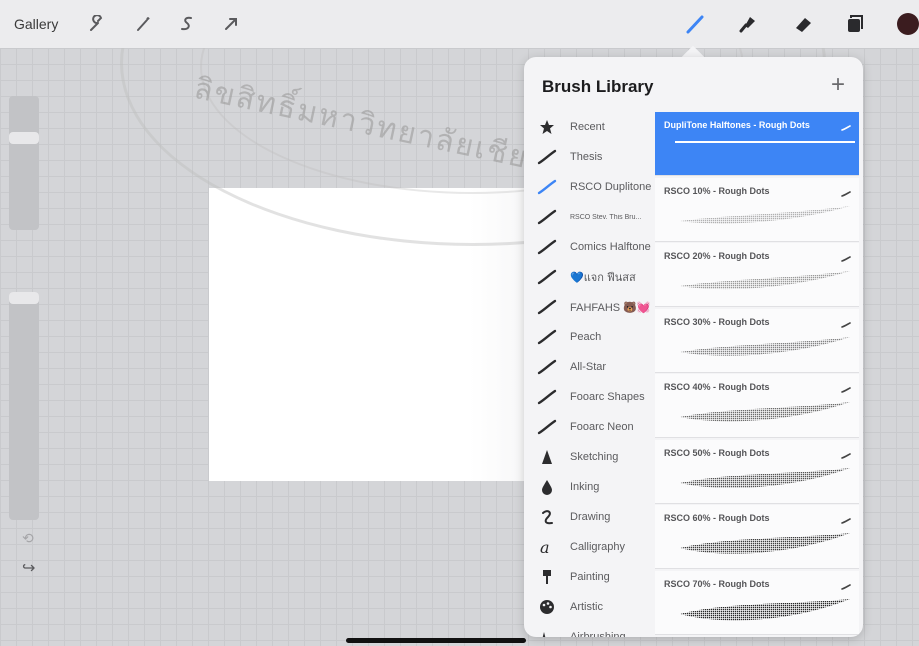 This screenshot has width=919, height=646. I want to click on undo-icon: ⟲, so click(28, 538).